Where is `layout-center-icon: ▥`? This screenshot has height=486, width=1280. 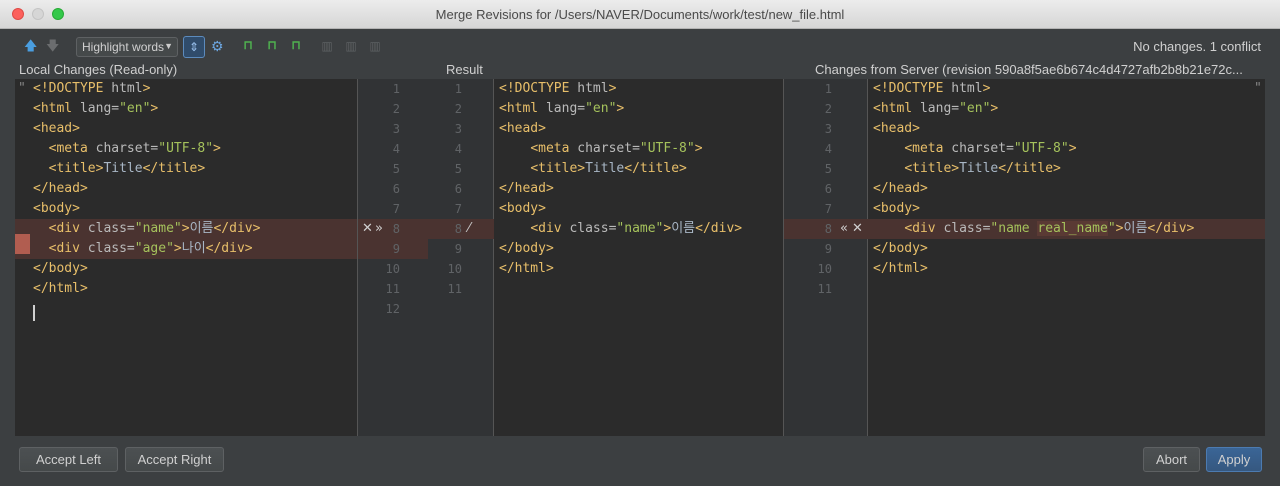
layout-center-icon: ▥ is located at coordinates (351, 46).